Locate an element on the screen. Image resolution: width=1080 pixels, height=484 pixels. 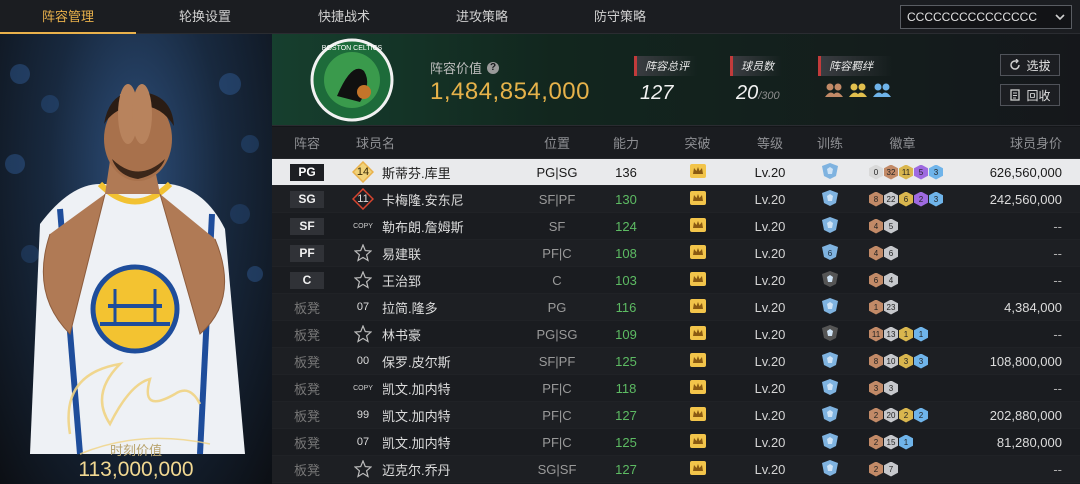
table-row: PF 易建联 PF|C 108 Lv.20 6 4 6 -- is located at coordinates (676, 253).